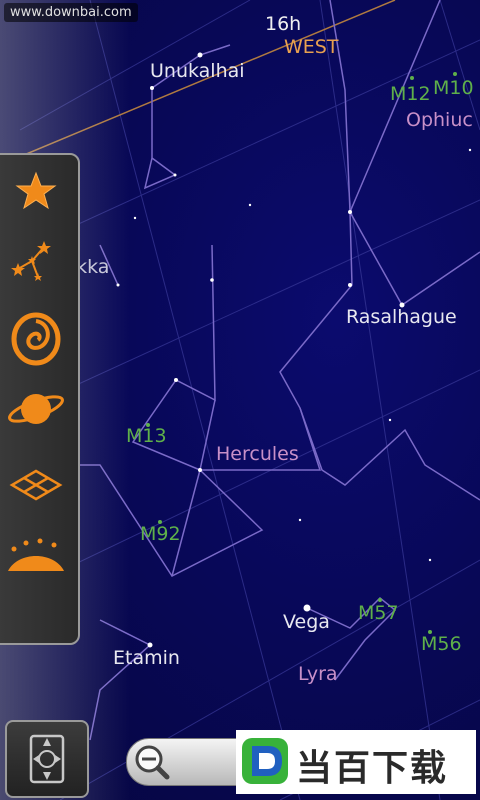 The image size is (480, 800). I want to click on compass-mode-button, so click(47, 759).